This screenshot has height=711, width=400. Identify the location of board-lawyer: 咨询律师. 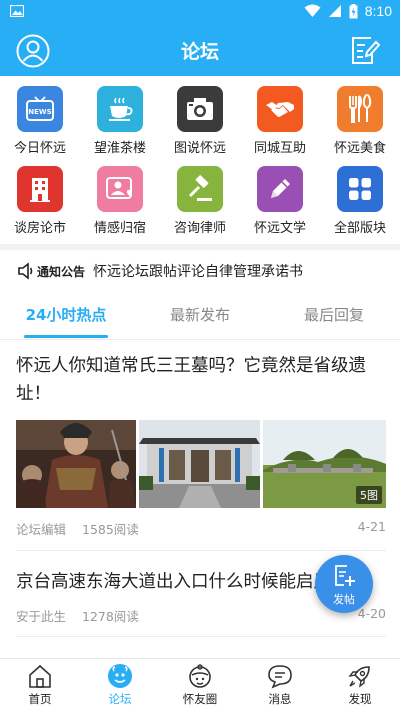
(200, 199).